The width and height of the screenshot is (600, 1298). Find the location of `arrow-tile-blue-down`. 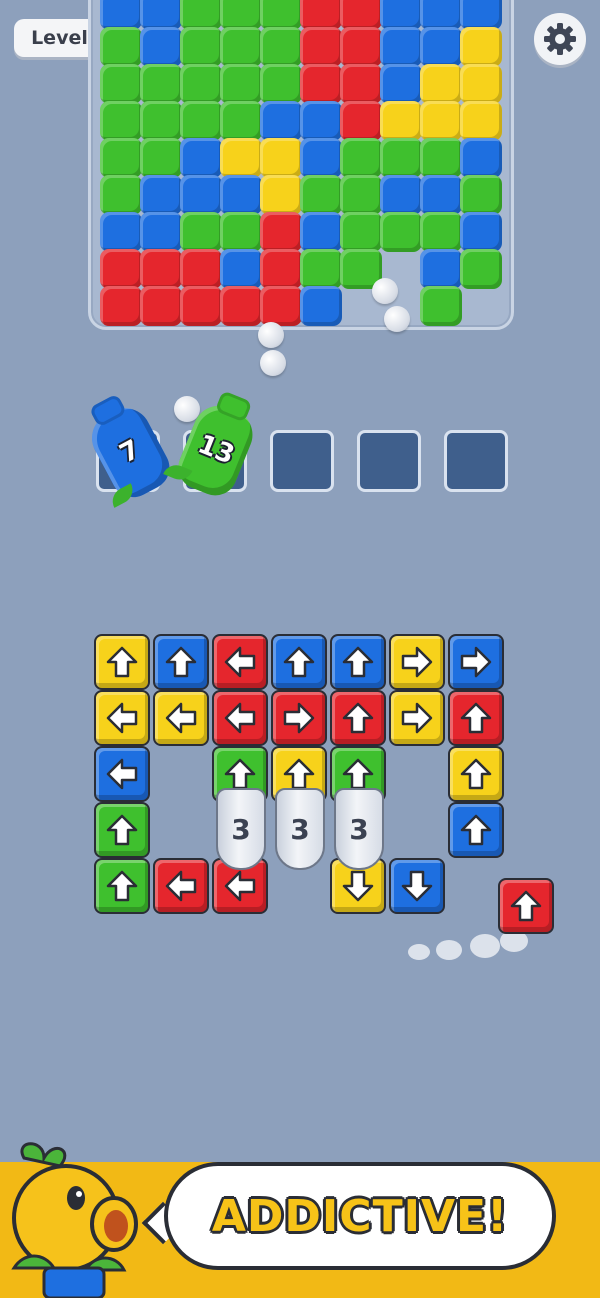

arrow-tile-blue-down is located at coordinates (417, 886).